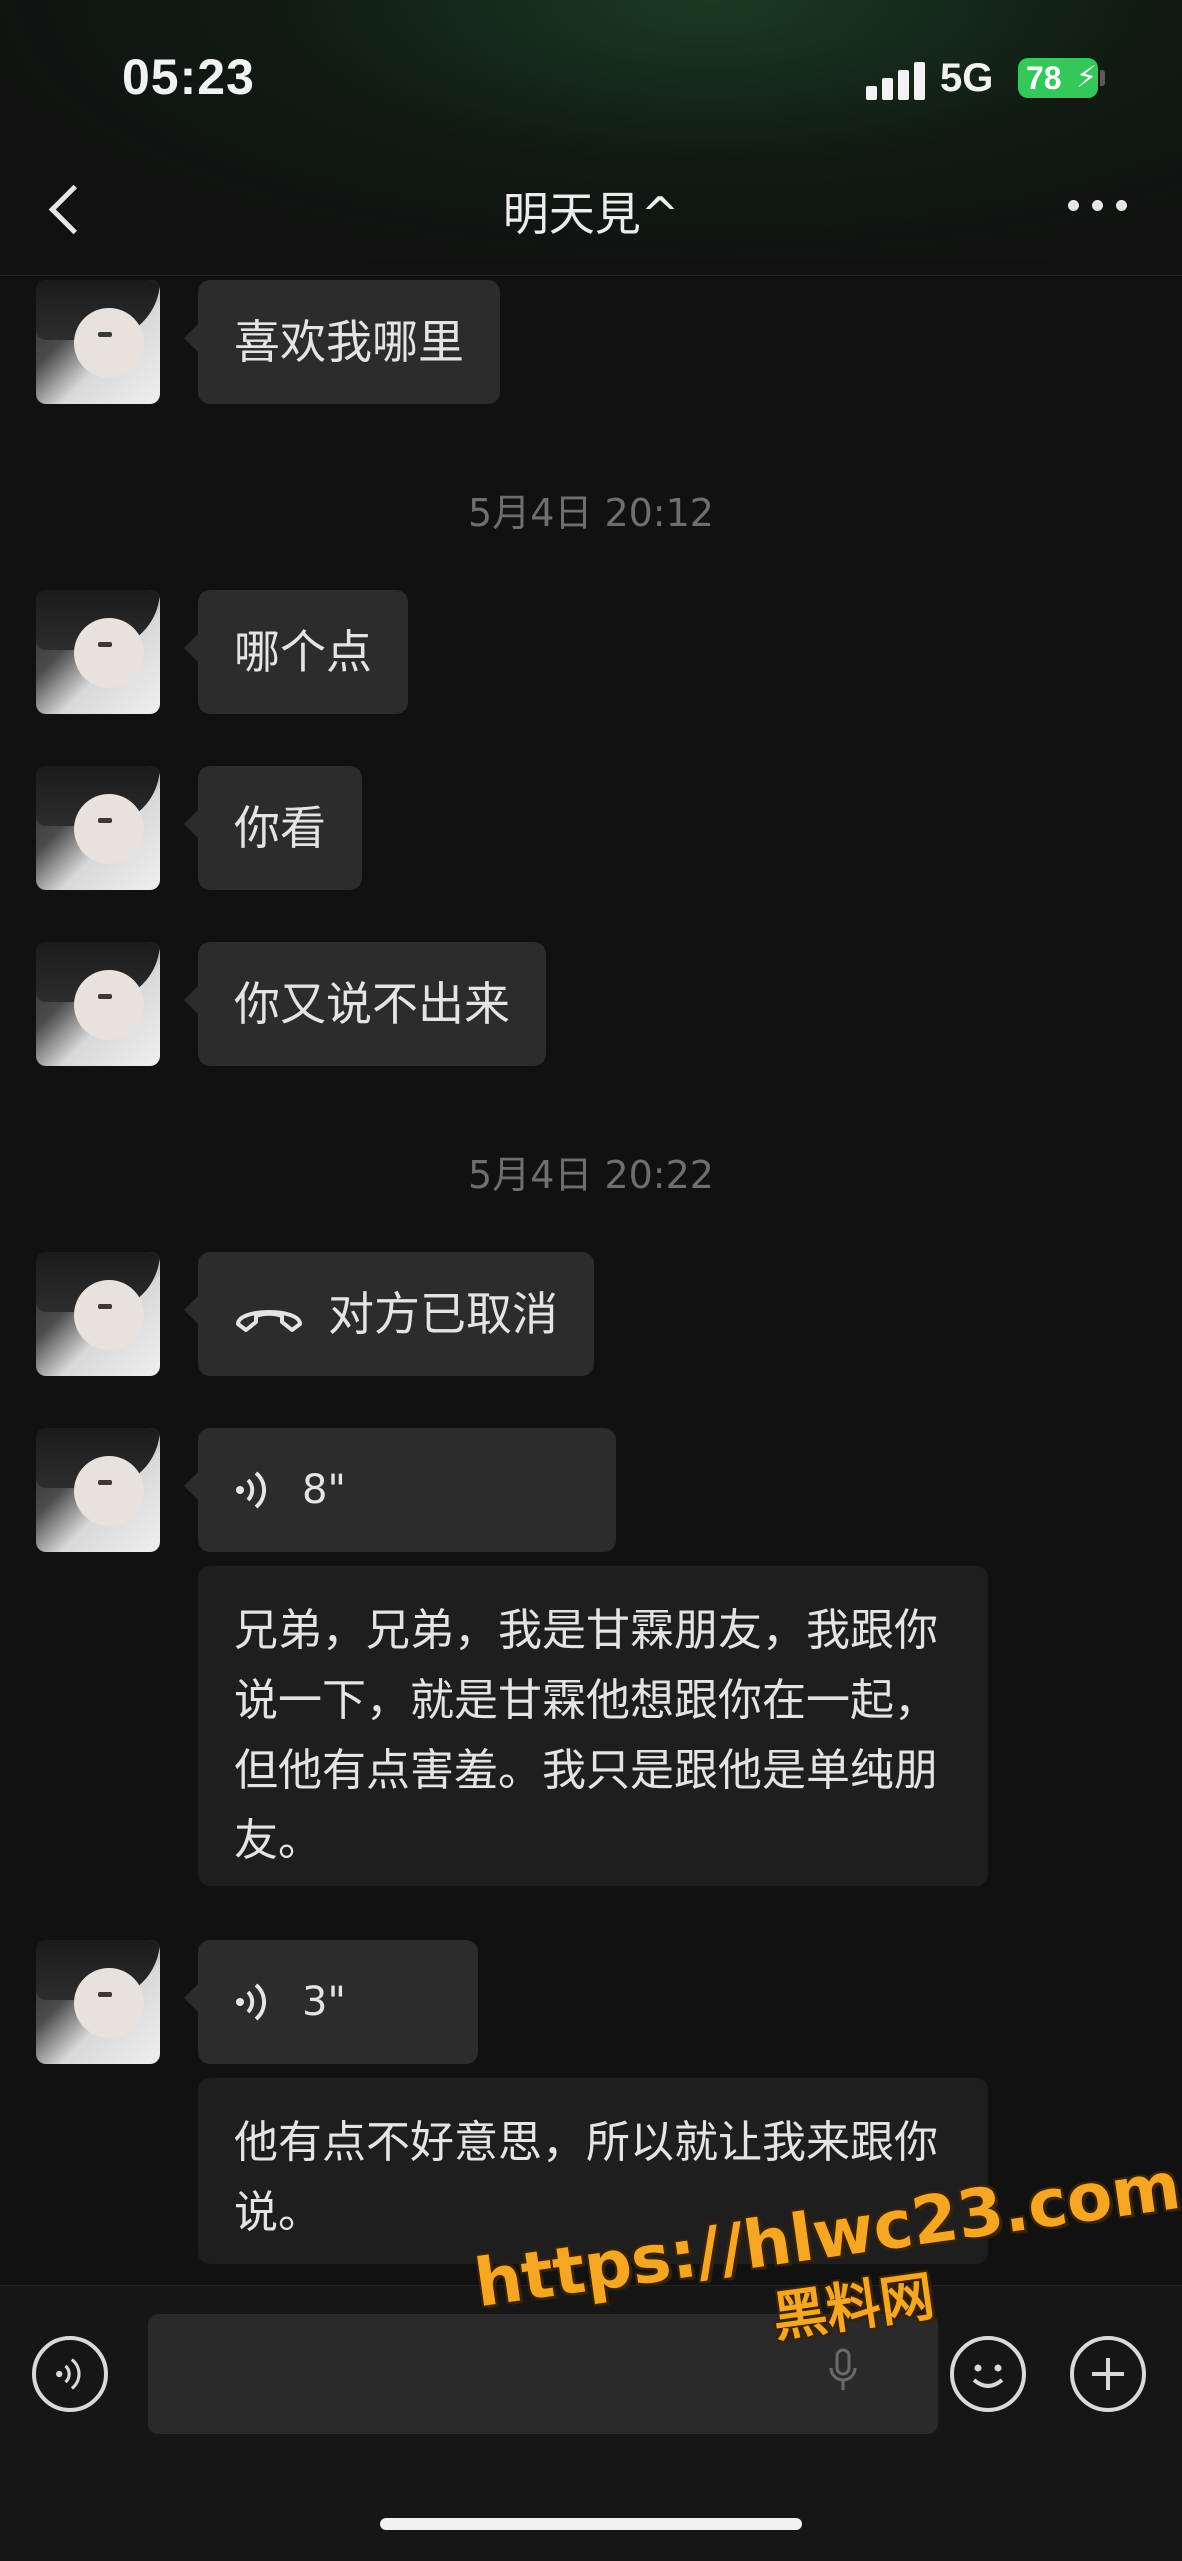  What do you see at coordinates (843, 2370) in the screenshot?
I see `microphone-icon` at bounding box center [843, 2370].